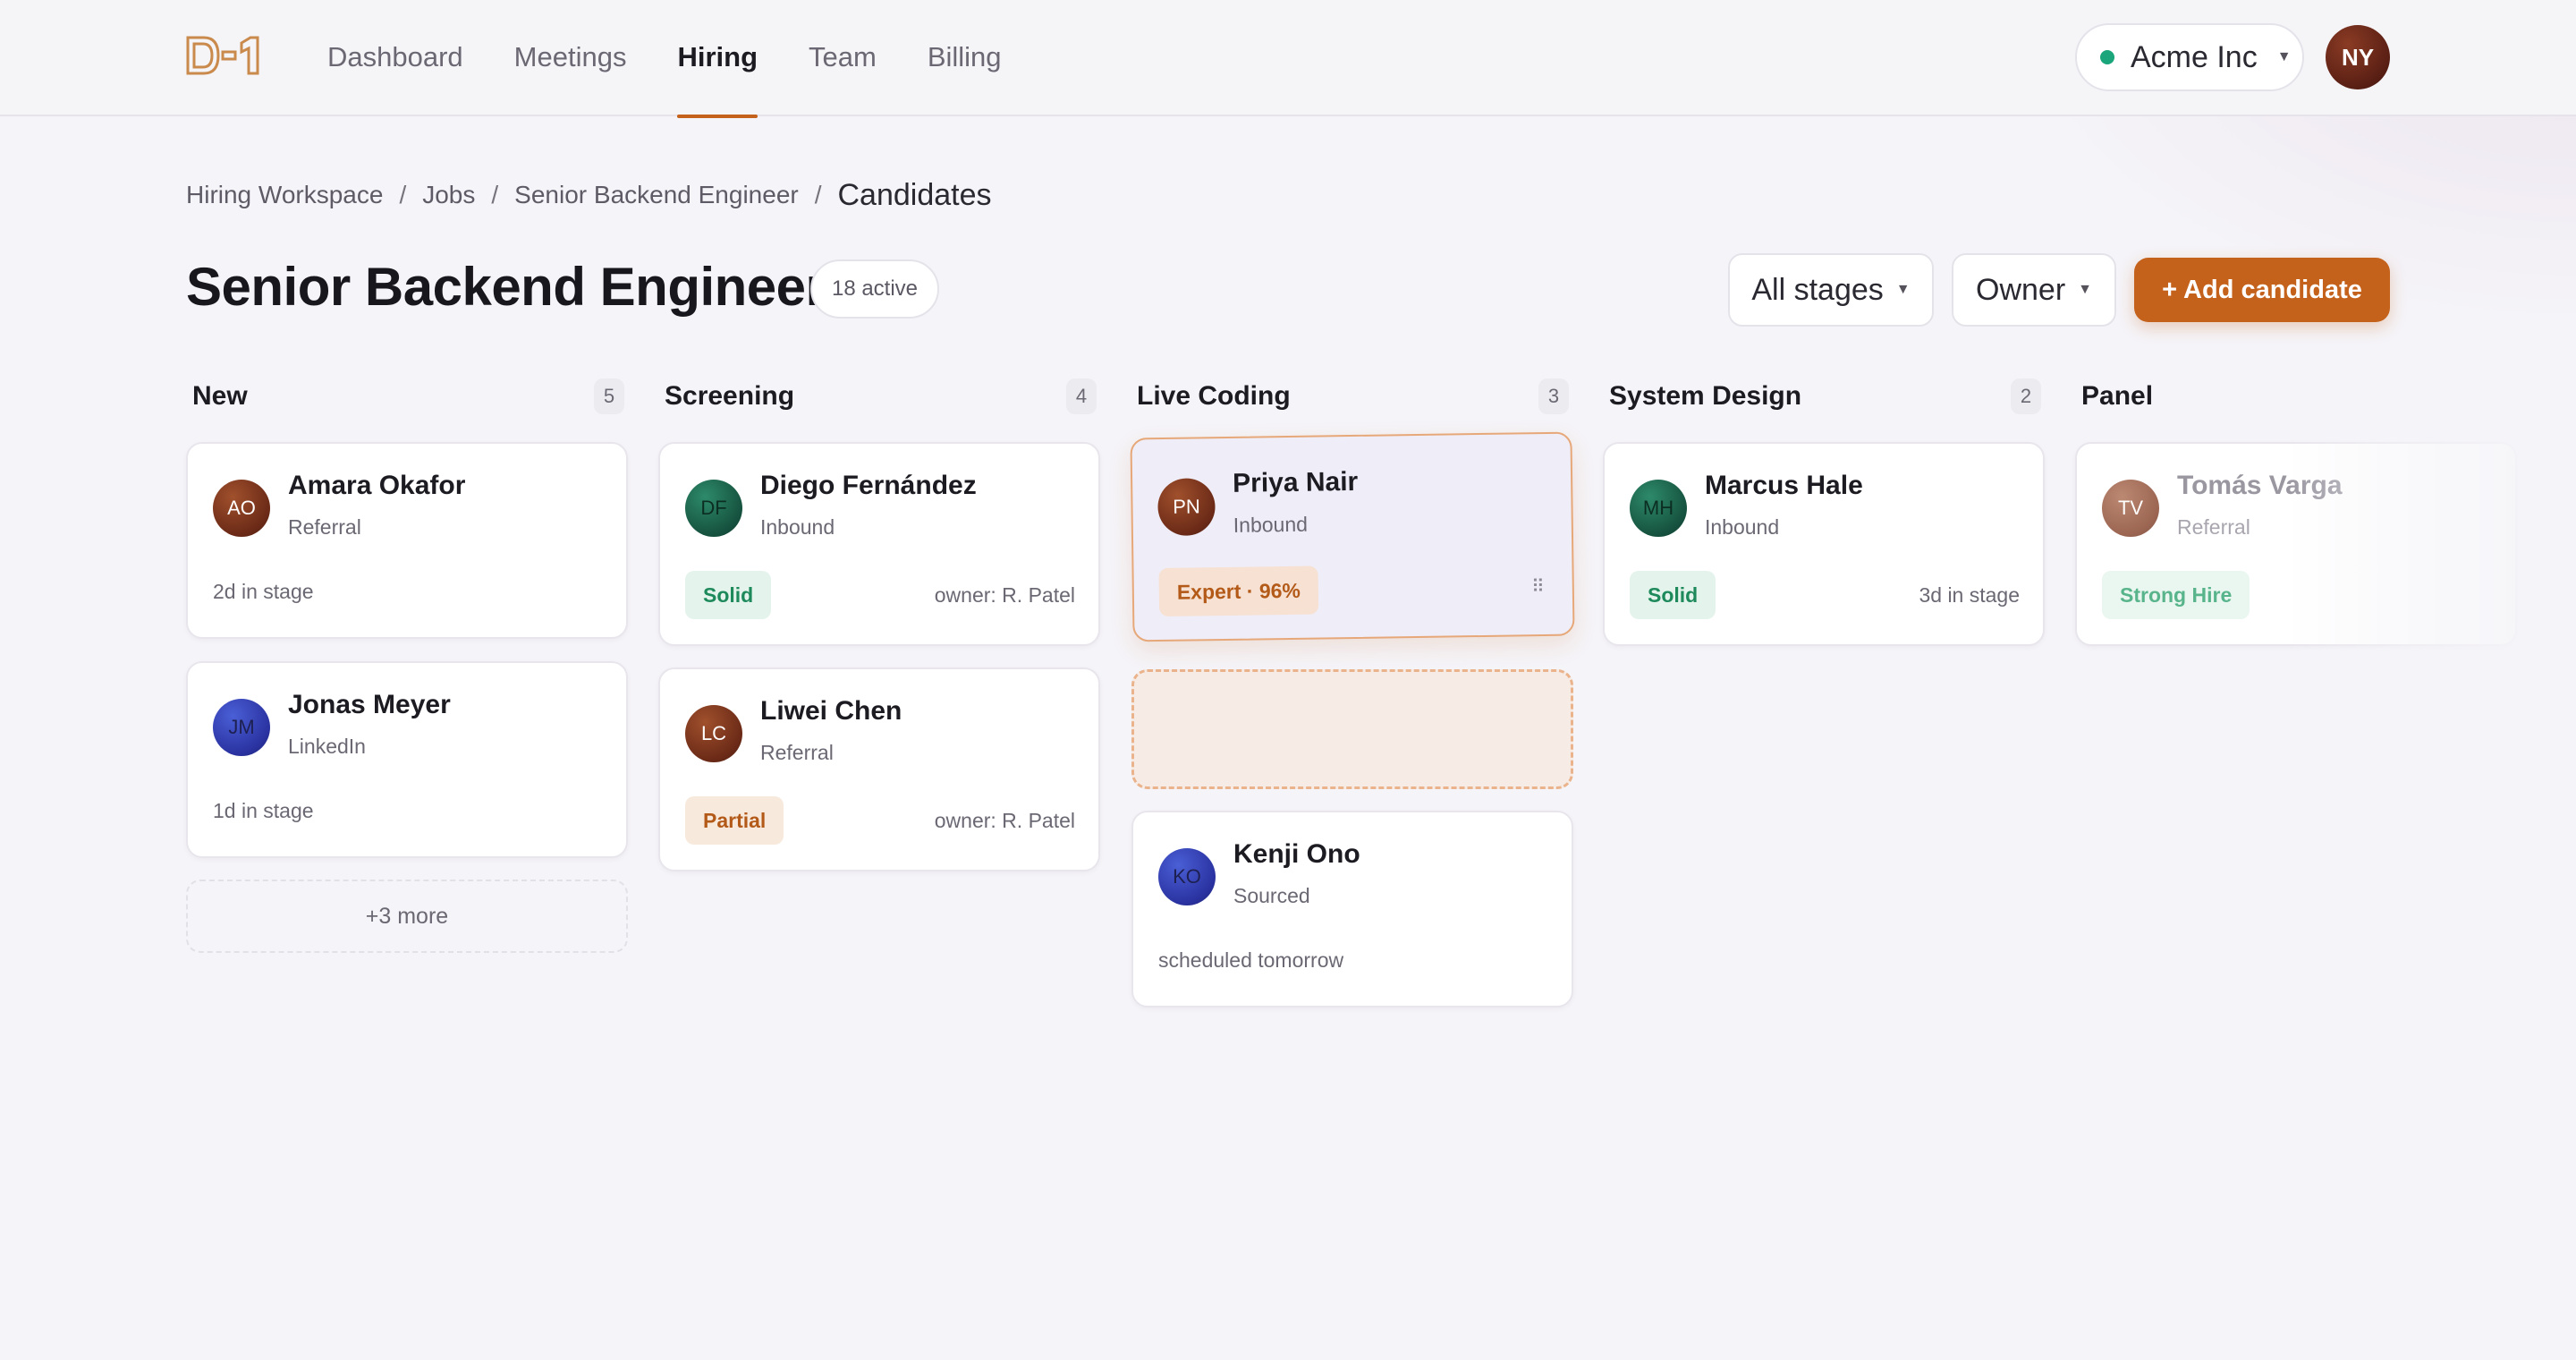 This screenshot has height=1360, width=2576. Describe the element at coordinates (609, 396) in the screenshot. I see `column-count-badge: 5` at that location.